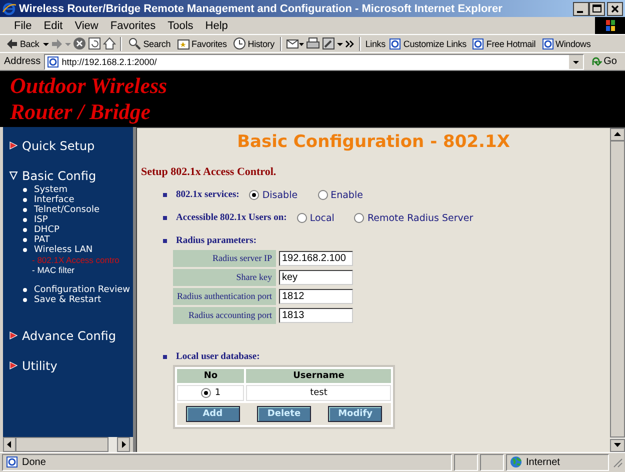 The image size is (625, 472). I want to click on radio-label: Local, so click(322, 218).